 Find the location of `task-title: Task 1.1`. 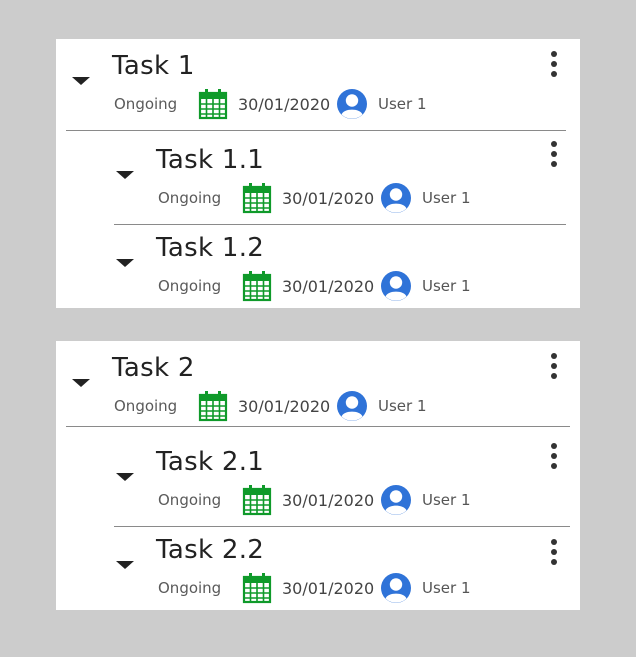

task-title: Task 1.1 is located at coordinates (210, 160).